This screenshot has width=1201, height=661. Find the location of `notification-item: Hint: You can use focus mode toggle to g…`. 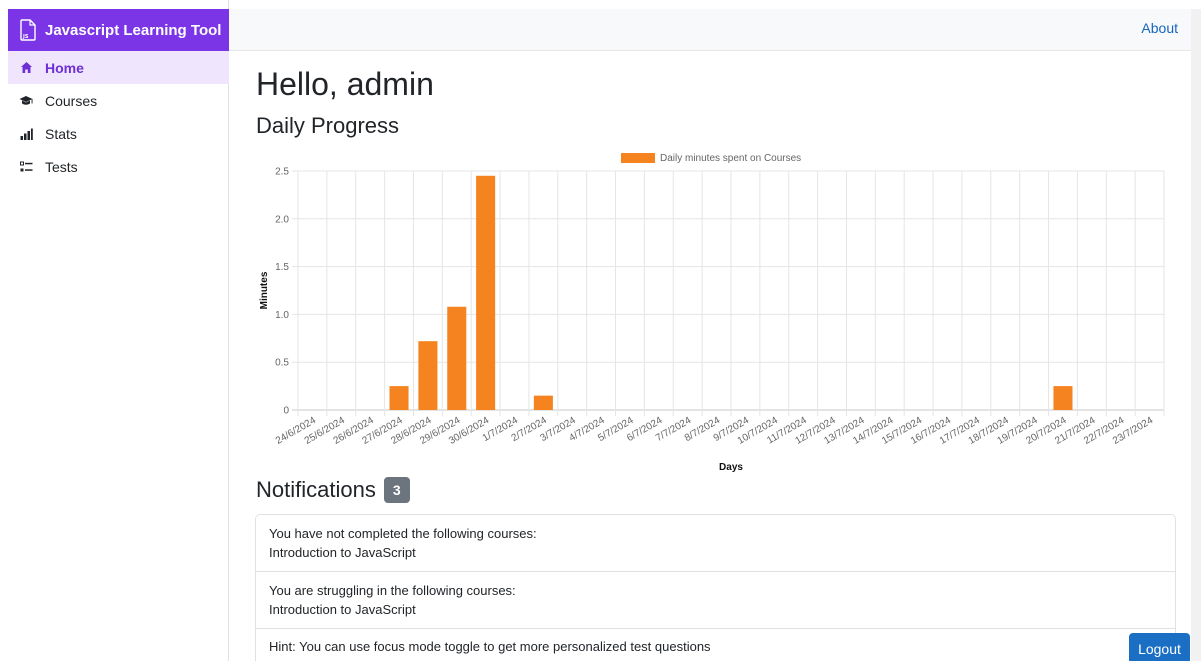

notification-item: Hint: You can use focus mode toggle to g… is located at coordinates (715, 645).